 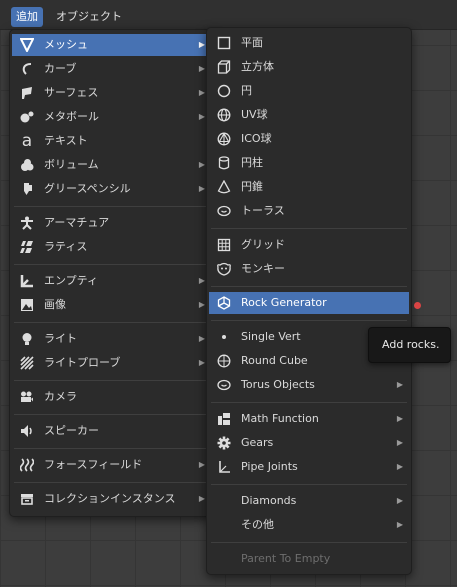 I want to click on menu-item-label: フォースフィールド, so click(x=93, y=464).